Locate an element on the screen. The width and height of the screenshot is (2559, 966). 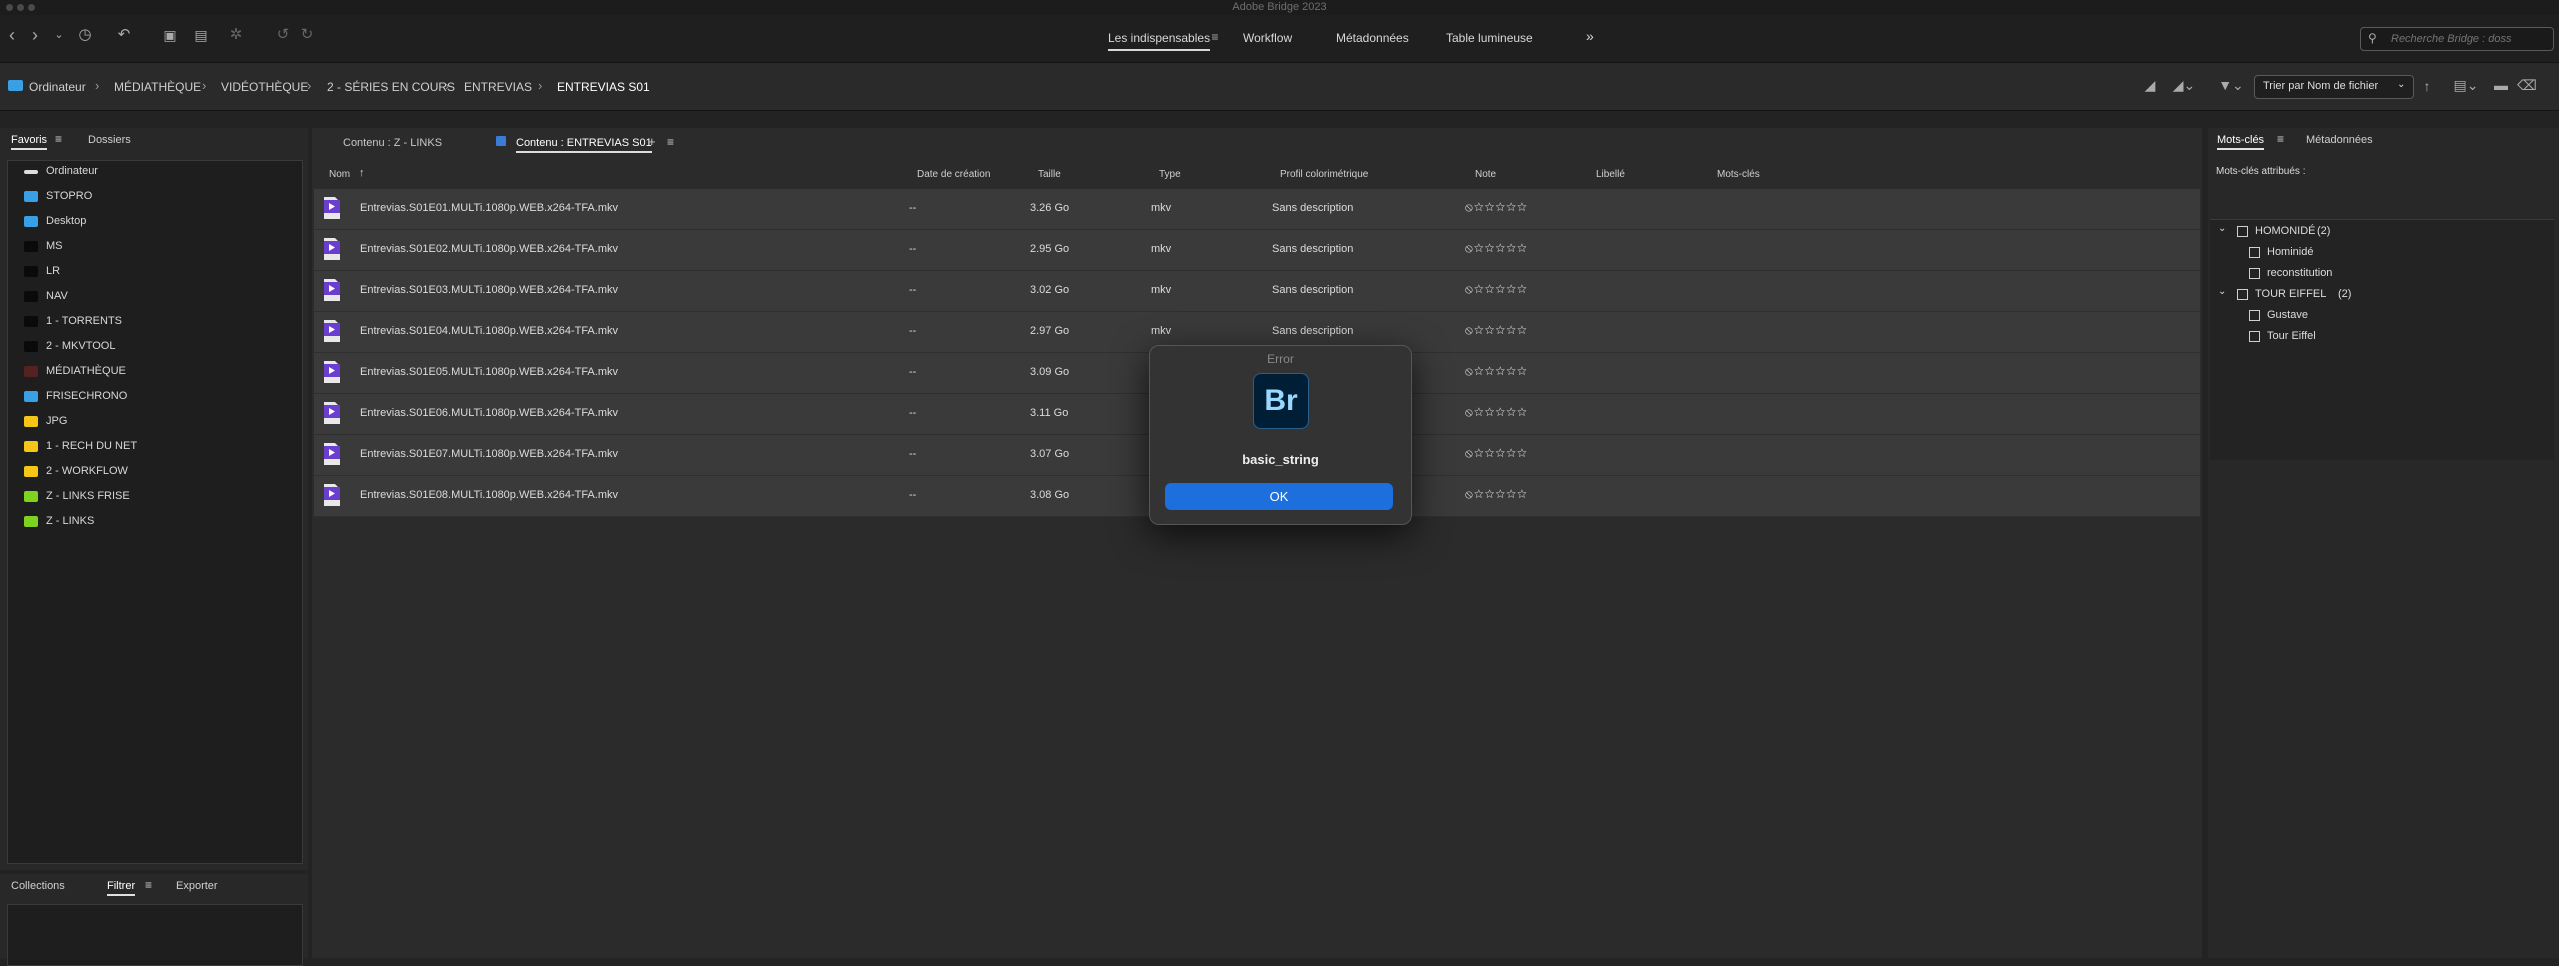
tab-collections: Collections is located at coordinates (38, 886).